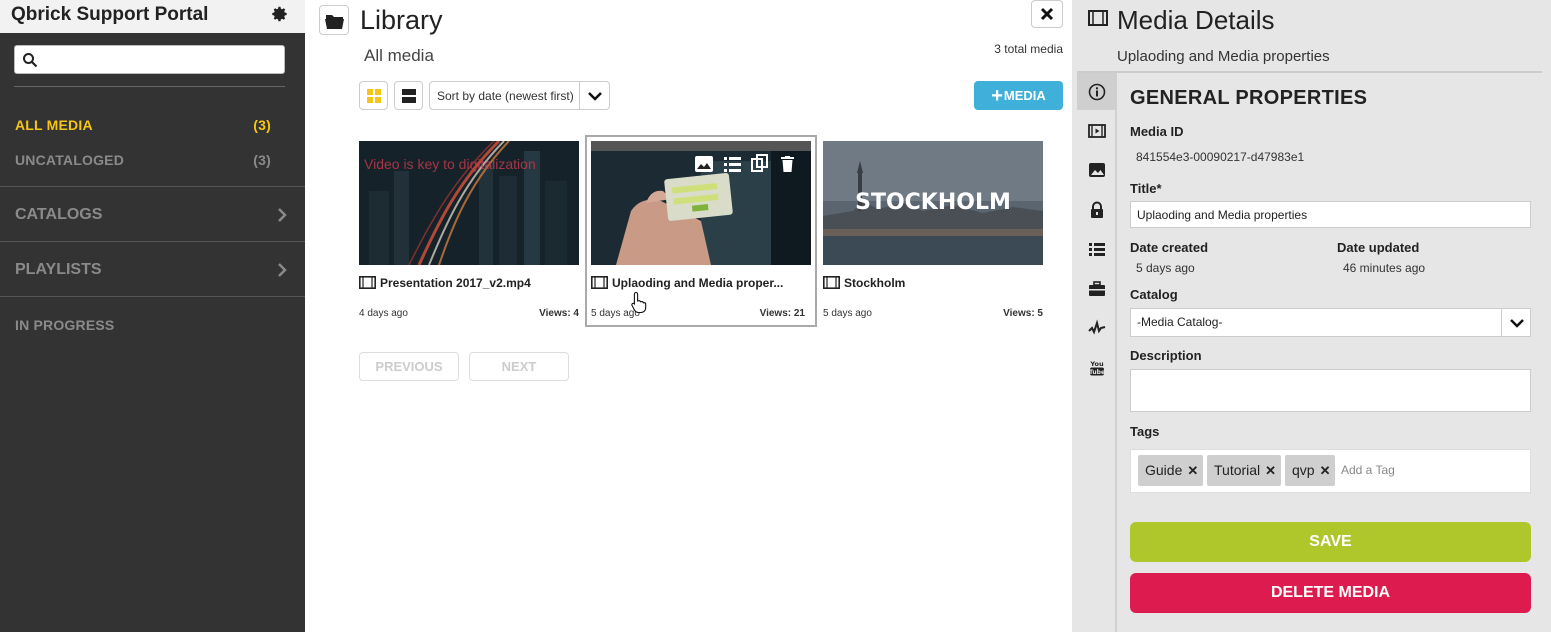 The width and height of the screenshot is (1551, 632). Describe the element at coordinates (1165, 268) in the screenshot. I see `date-created-value: 5 days ago` at that location.